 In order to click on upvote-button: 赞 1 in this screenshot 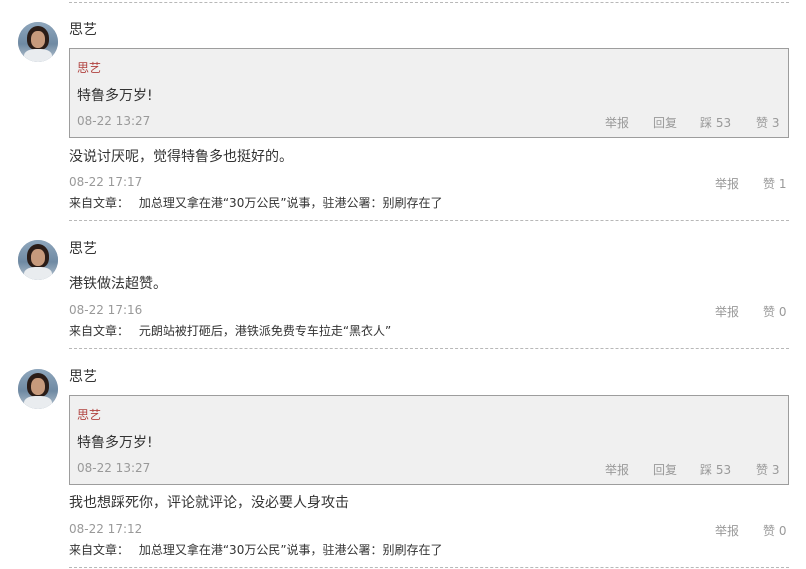, I will do `click(774, 183)`.